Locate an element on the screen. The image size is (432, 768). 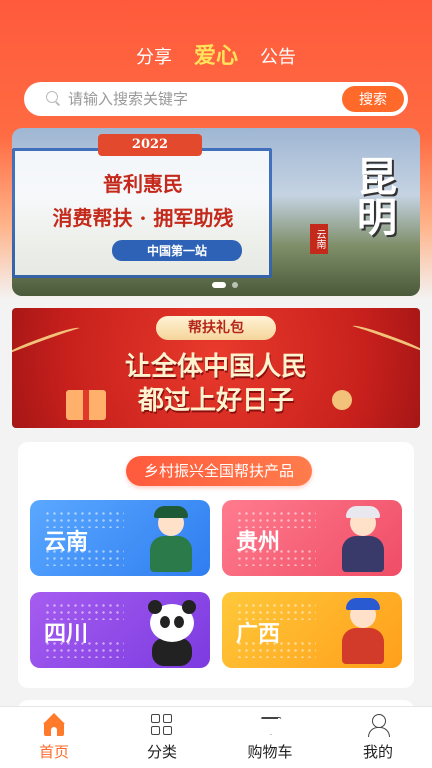
tab-share: 分享 is located at coordinates (154, 56).